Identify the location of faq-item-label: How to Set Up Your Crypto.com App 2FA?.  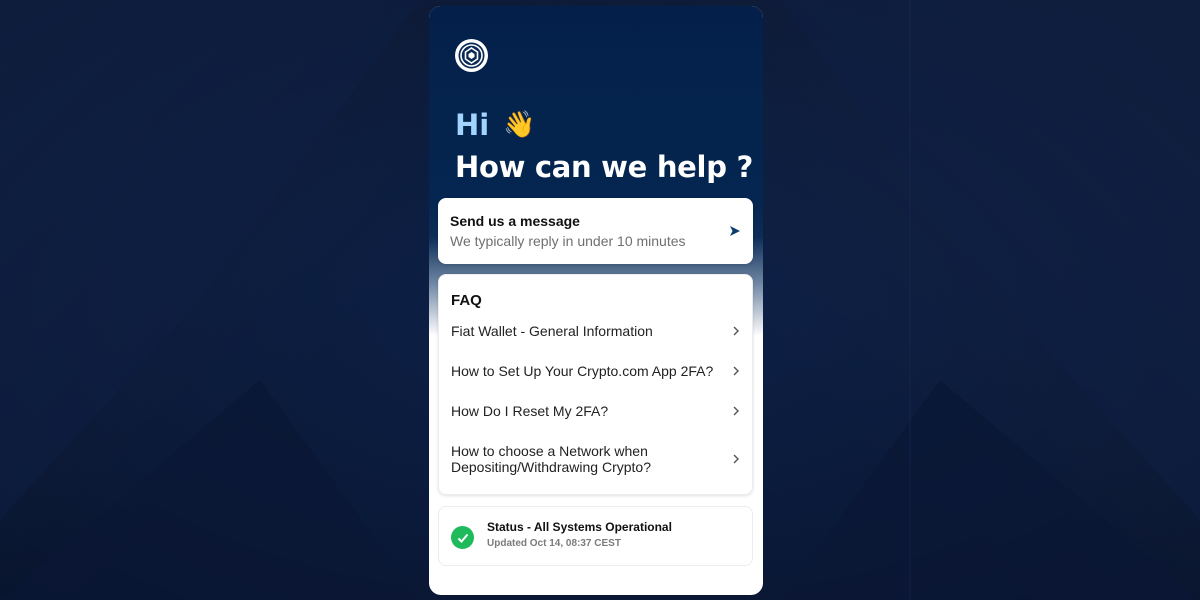
(582, 371).